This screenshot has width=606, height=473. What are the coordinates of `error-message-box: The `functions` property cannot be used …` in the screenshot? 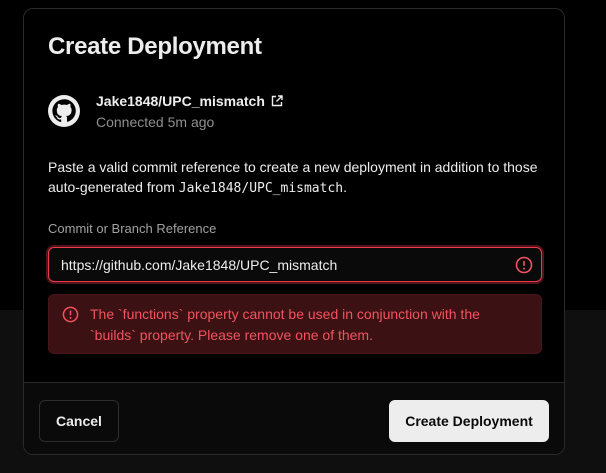 It's located at (295, 324).